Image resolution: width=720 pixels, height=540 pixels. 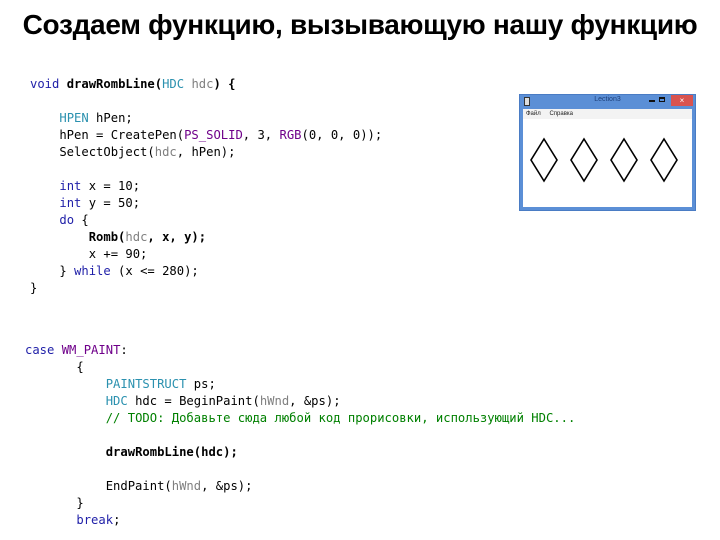 What do you see at coordinates (360, 24) in the screenshot?
I see `slide-title: Создаем функцию, вызывающую нашу функцию` at bounding box center [360, 24].